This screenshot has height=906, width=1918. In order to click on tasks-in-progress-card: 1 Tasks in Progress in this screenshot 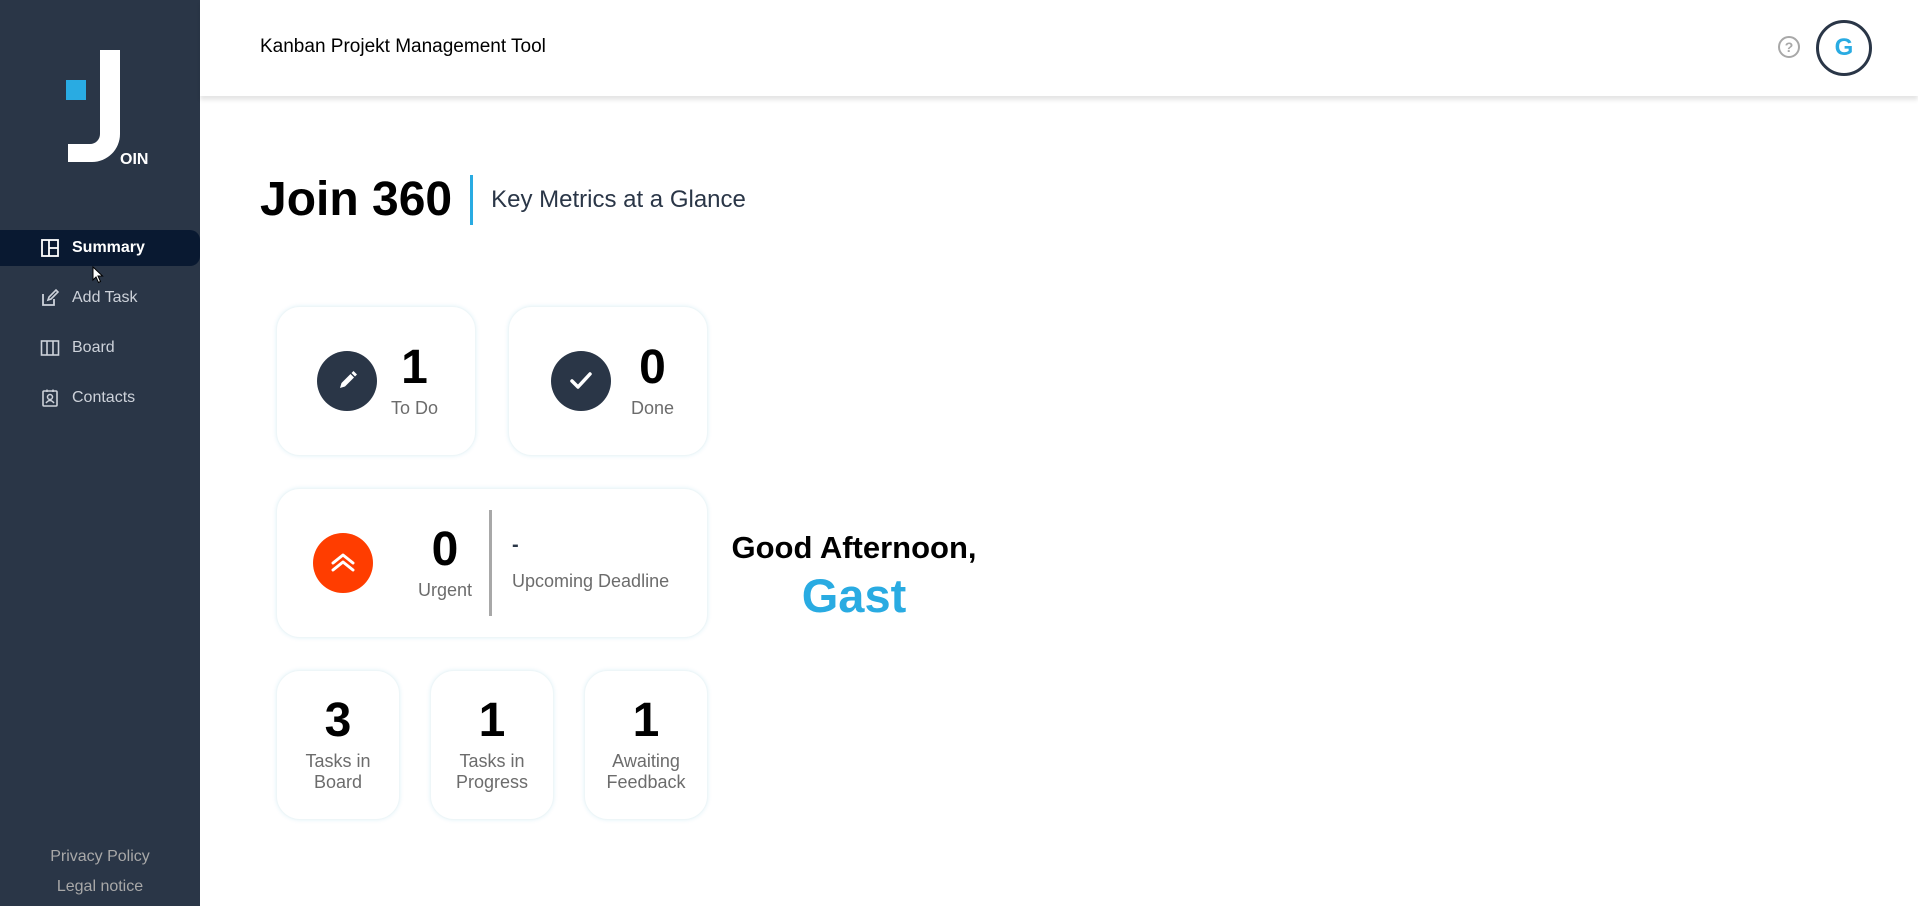, I will do `click(492, 745)`.